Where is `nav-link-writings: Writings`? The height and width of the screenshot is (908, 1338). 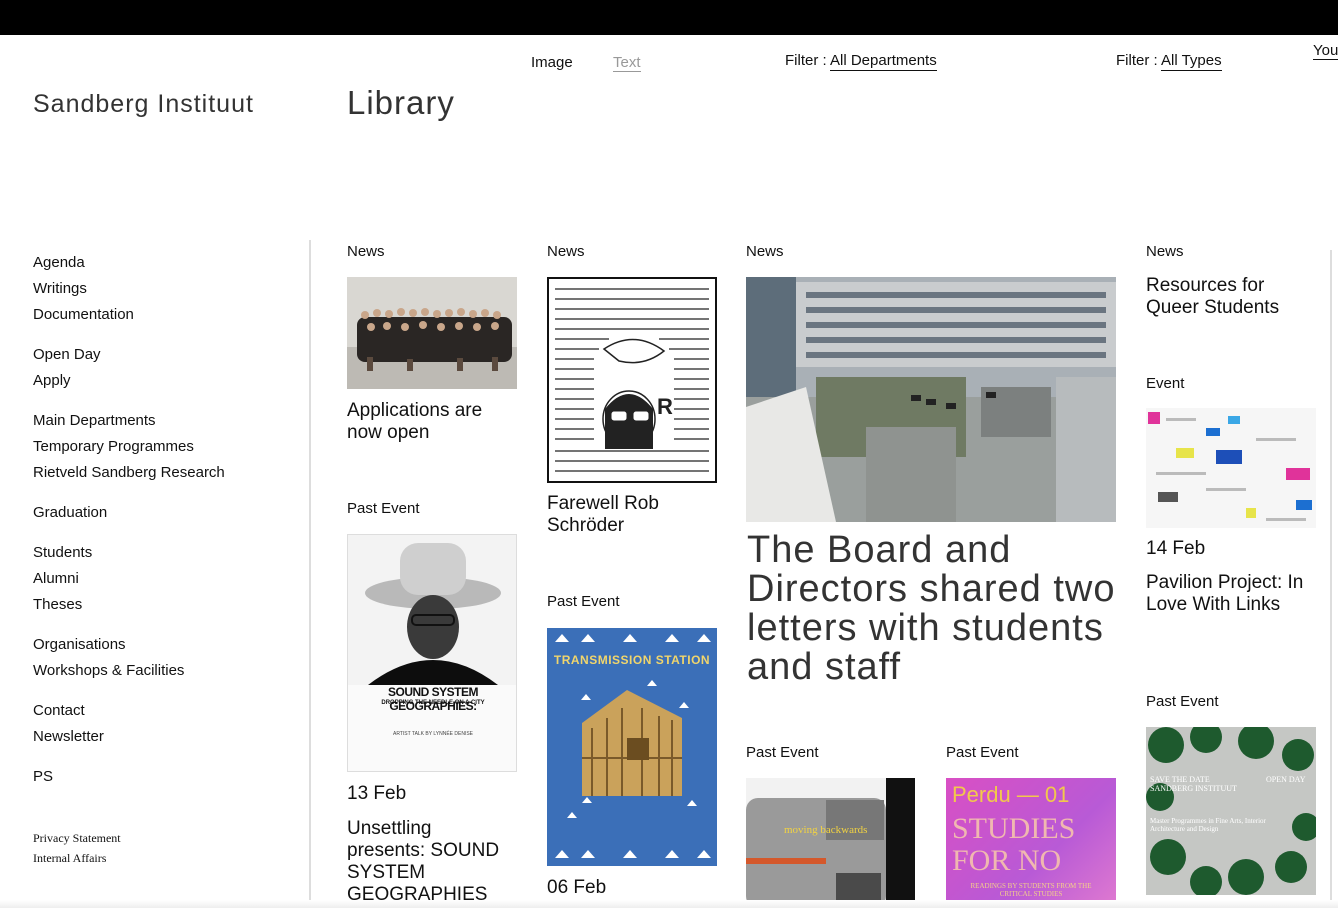 nav-link-writings: Writings is located at coordinates (168, 289).